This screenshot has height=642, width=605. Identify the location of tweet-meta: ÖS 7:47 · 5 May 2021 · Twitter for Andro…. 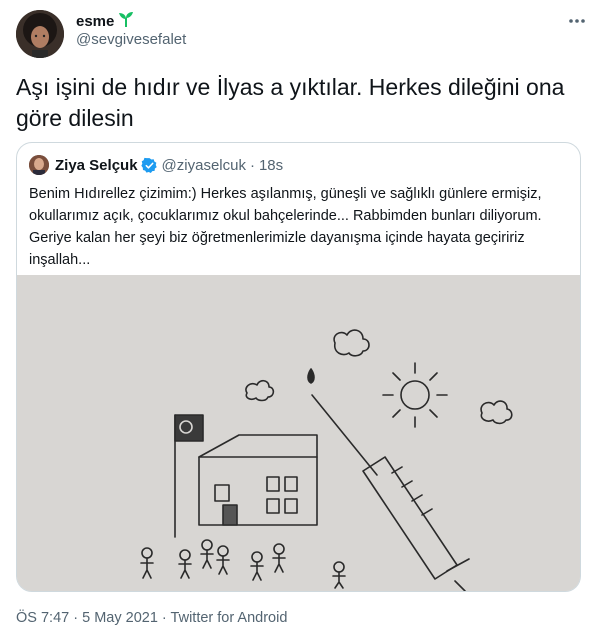
(151, 618).